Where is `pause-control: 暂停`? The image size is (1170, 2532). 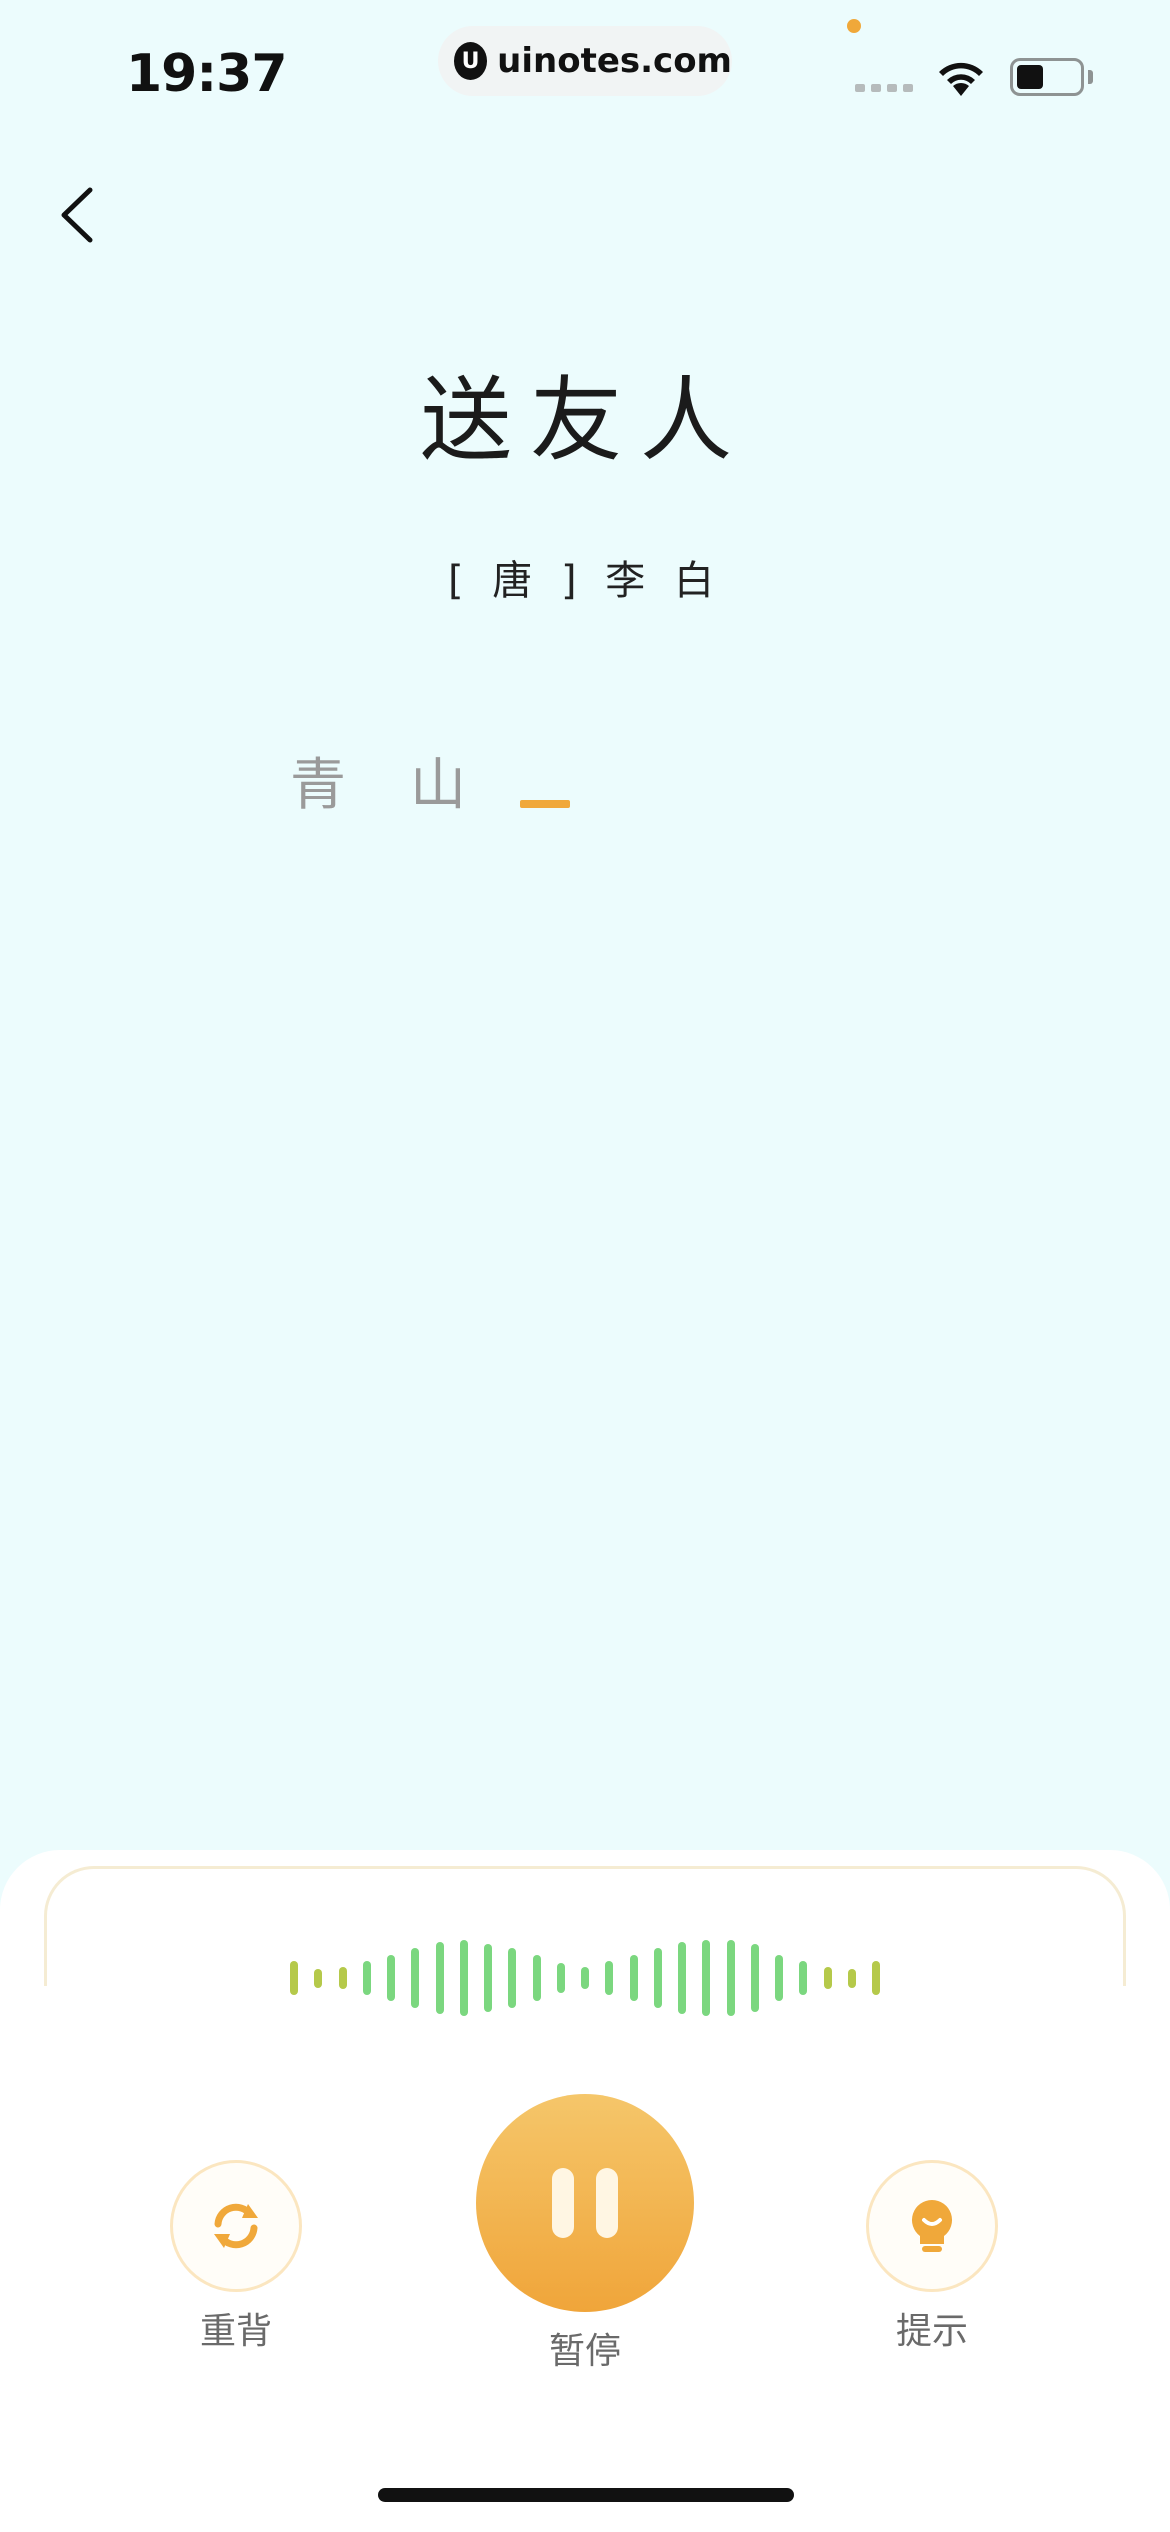
pause-control: 暂停 is located at coordinates (585, 2234).